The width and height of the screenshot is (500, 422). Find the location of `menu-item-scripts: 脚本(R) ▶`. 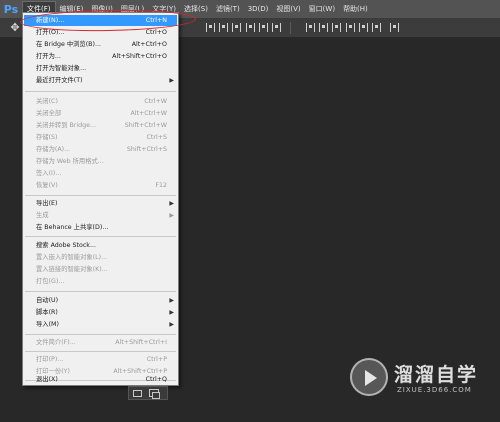

menu-item-scripts: 脚本(R) ▶ is located at coordinates (100, 312).